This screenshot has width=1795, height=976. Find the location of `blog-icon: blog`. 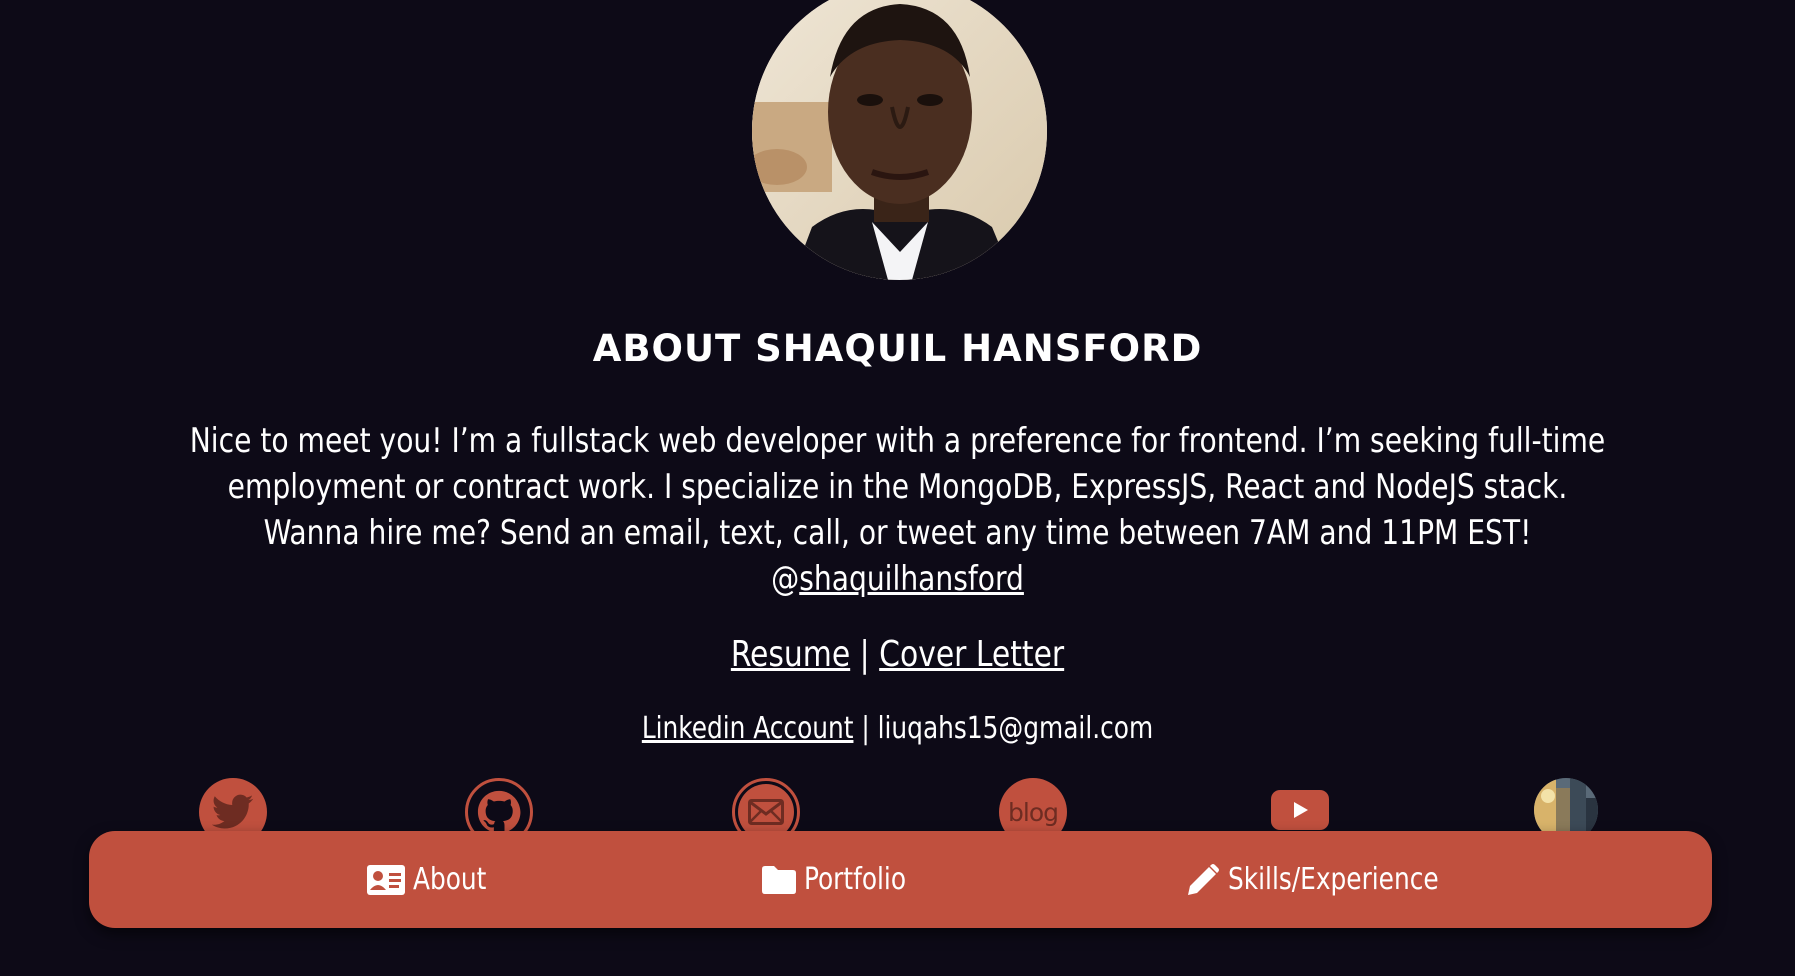

blog-icon: blog is located at coordinates (1033, 812).